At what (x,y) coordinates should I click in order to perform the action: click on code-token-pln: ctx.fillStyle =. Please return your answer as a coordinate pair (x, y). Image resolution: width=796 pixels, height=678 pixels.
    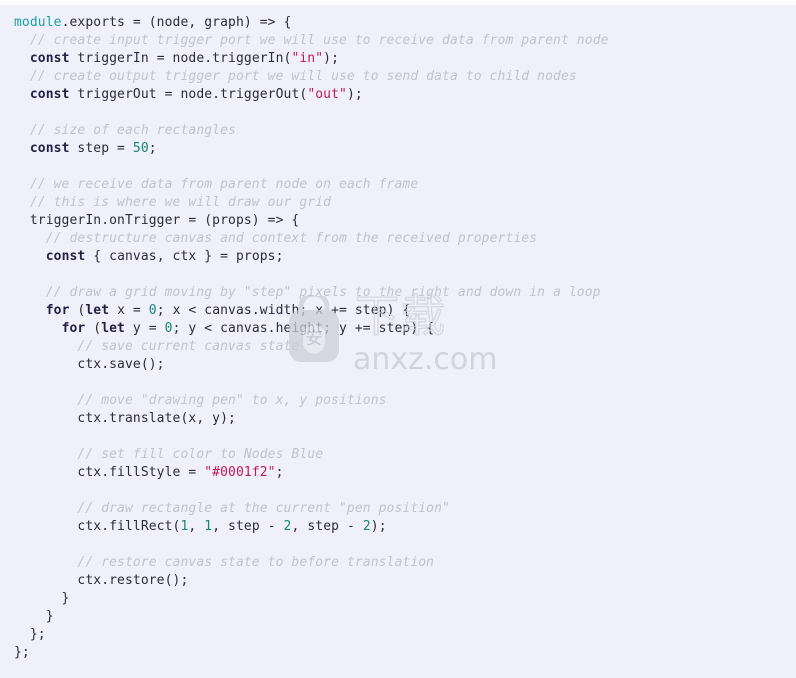
    Looking at the image, I should click on (109, 472).